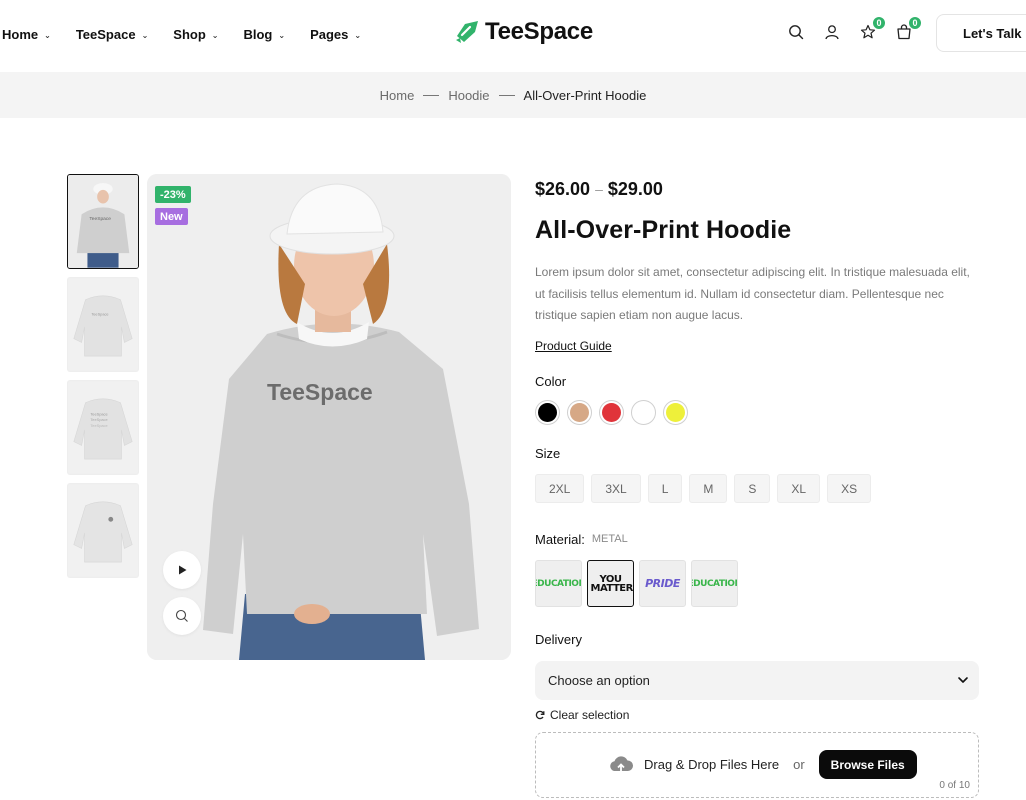 Image resolution: width=1026 pixels, height=800 pixels. I want to click on size-option-2xl: 2XL, so click(560, 488).